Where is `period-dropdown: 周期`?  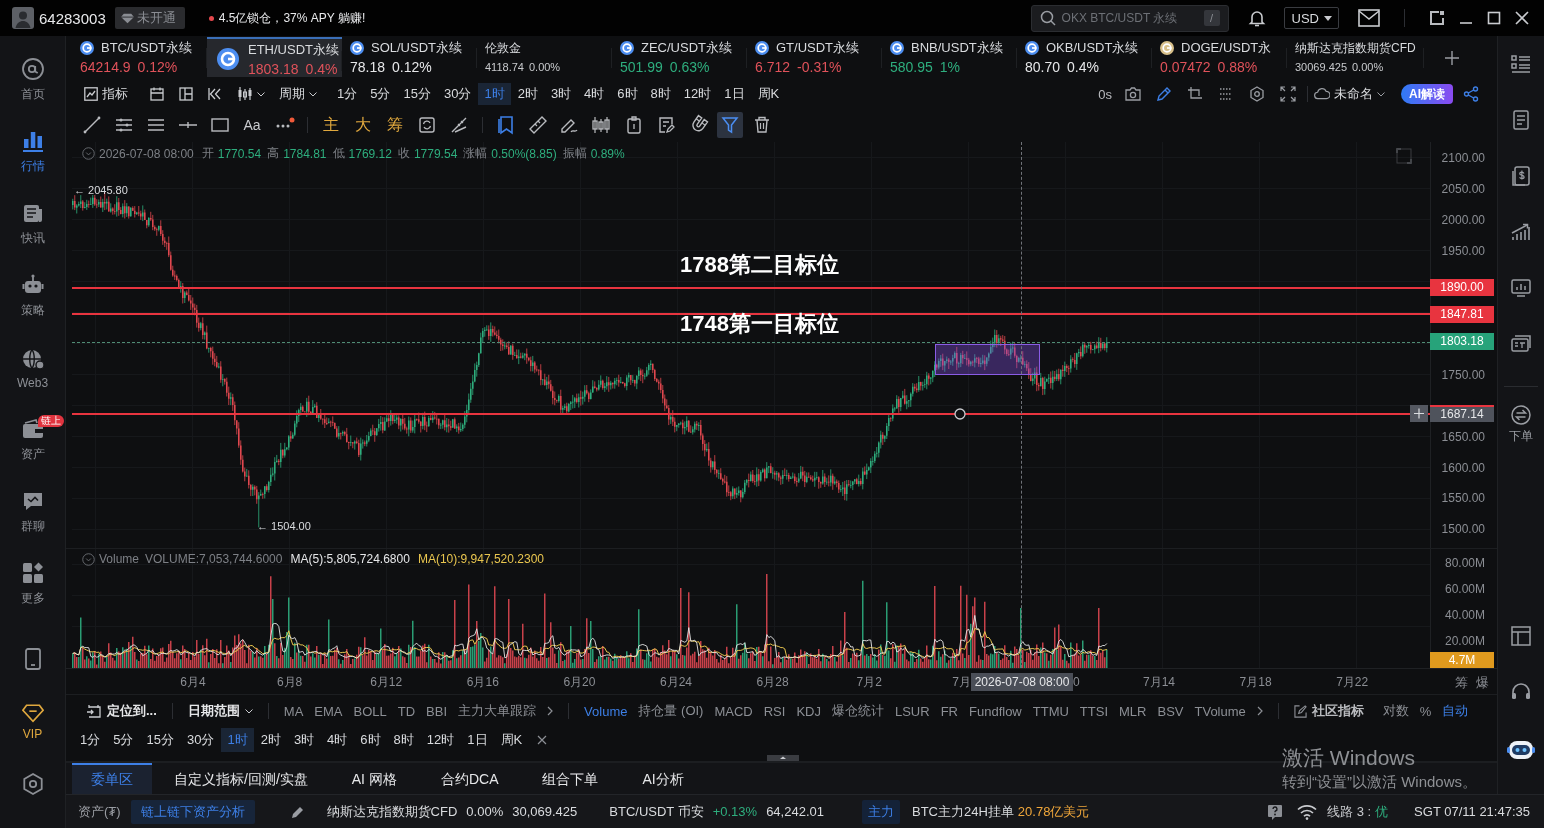 period-dropdown: 周期 is located at coordinates (298, 94).